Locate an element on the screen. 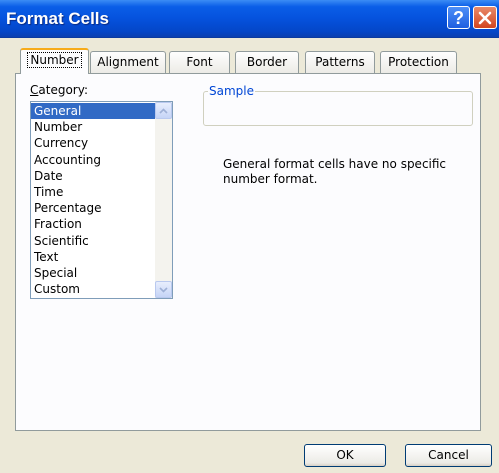 This screenshot has height=473, width=499. scroll-down-button is located at coordinates (163, 289).